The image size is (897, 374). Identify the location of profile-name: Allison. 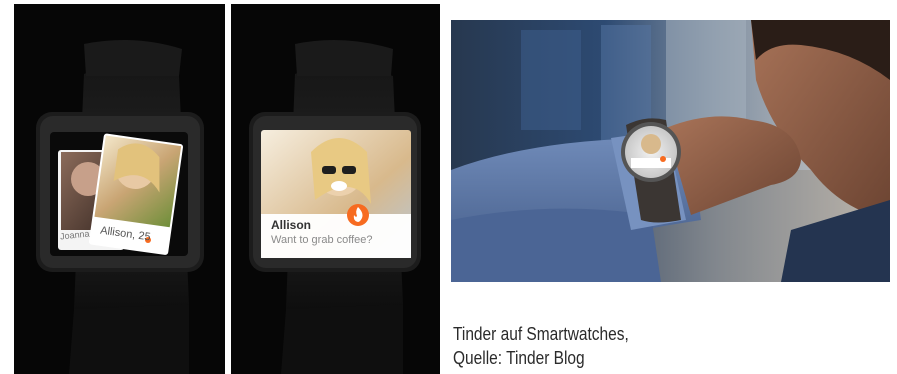
(291, 225).